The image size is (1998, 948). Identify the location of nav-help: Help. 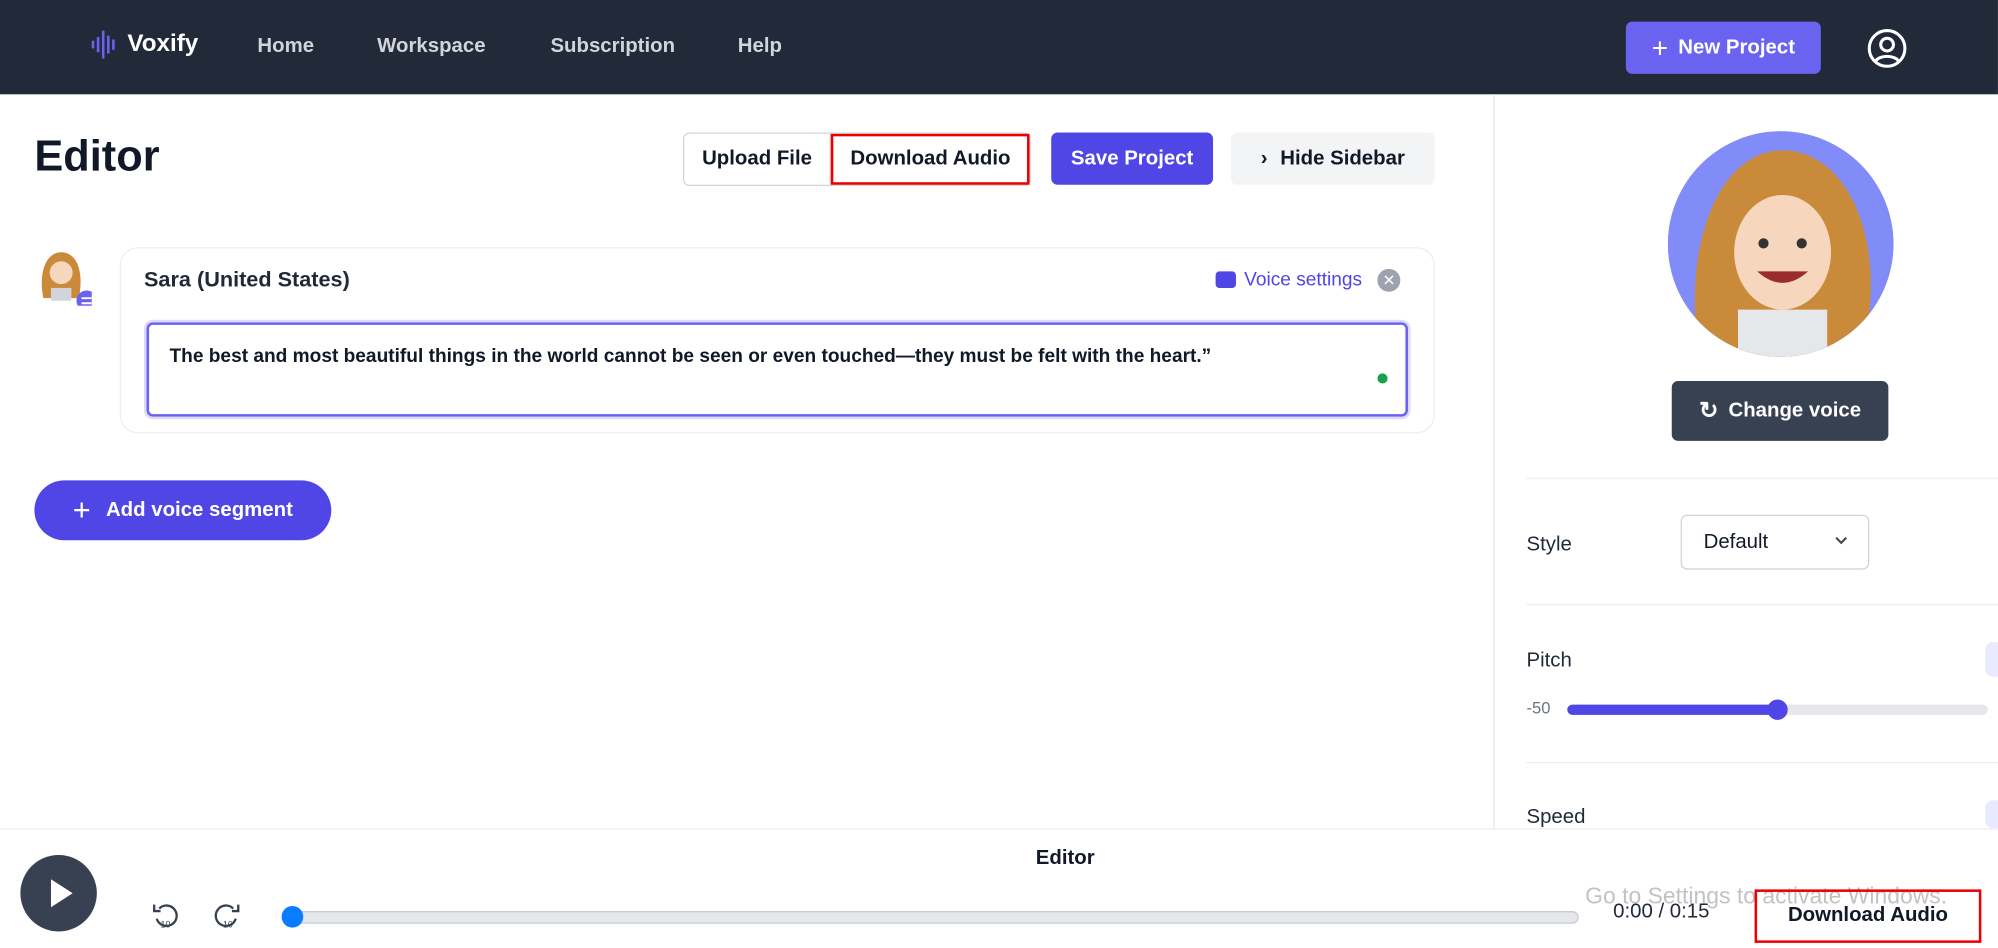
(760, 47).